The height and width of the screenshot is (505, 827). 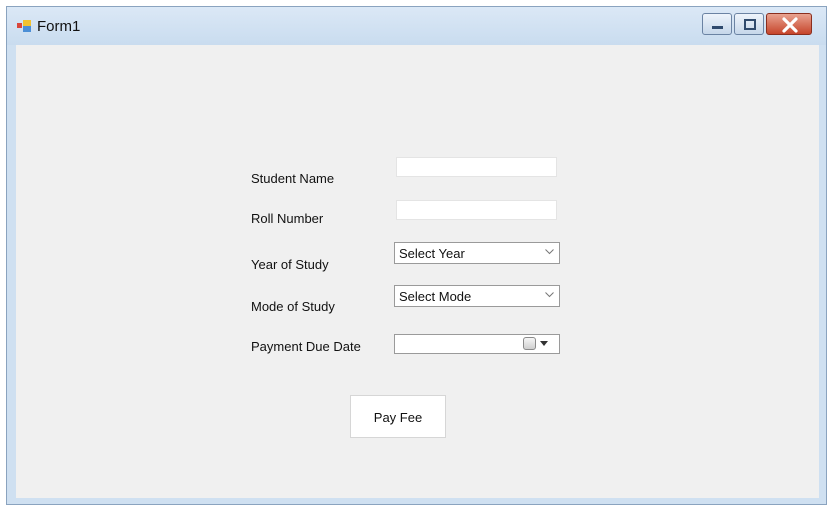 I want to click on close-icon, so click(x=790, y=25).